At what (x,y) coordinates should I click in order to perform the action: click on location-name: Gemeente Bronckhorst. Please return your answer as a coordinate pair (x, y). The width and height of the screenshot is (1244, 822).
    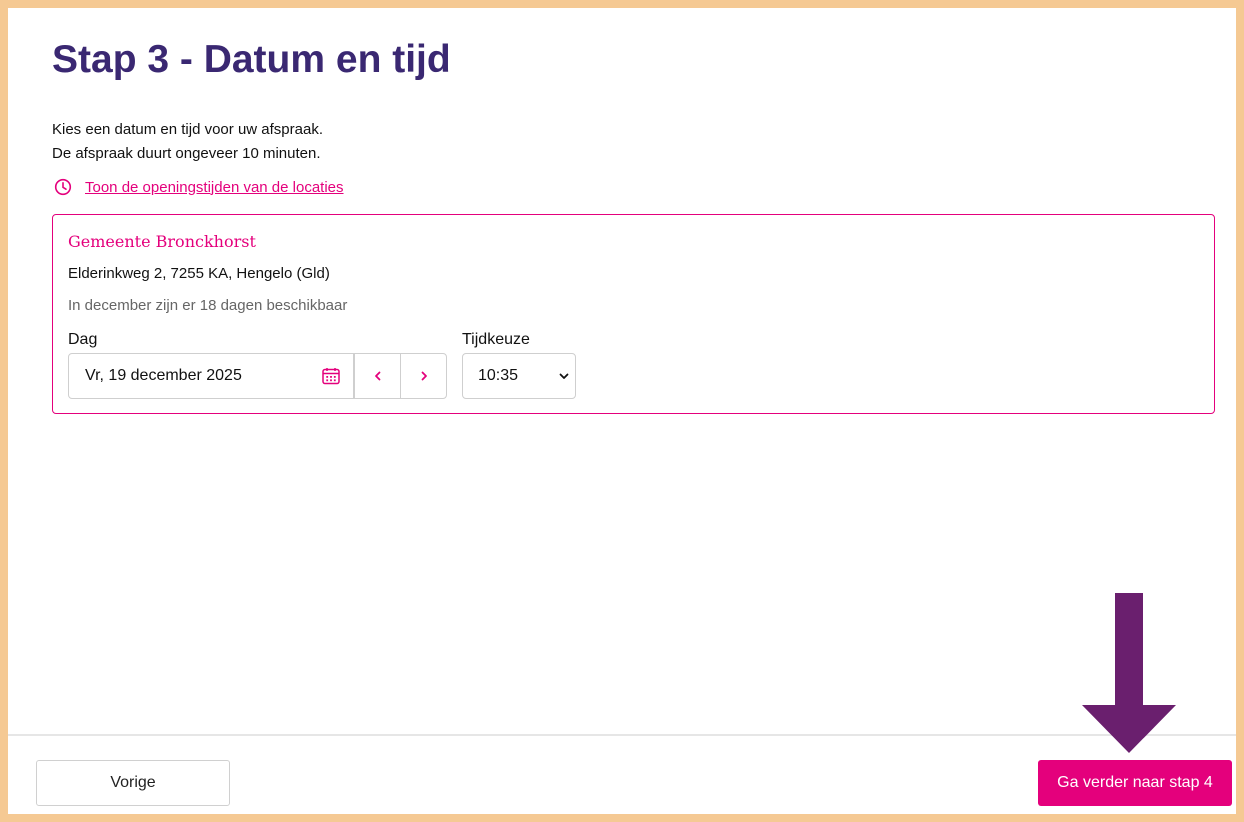
    Looking at the image, I should click on (162, 241).